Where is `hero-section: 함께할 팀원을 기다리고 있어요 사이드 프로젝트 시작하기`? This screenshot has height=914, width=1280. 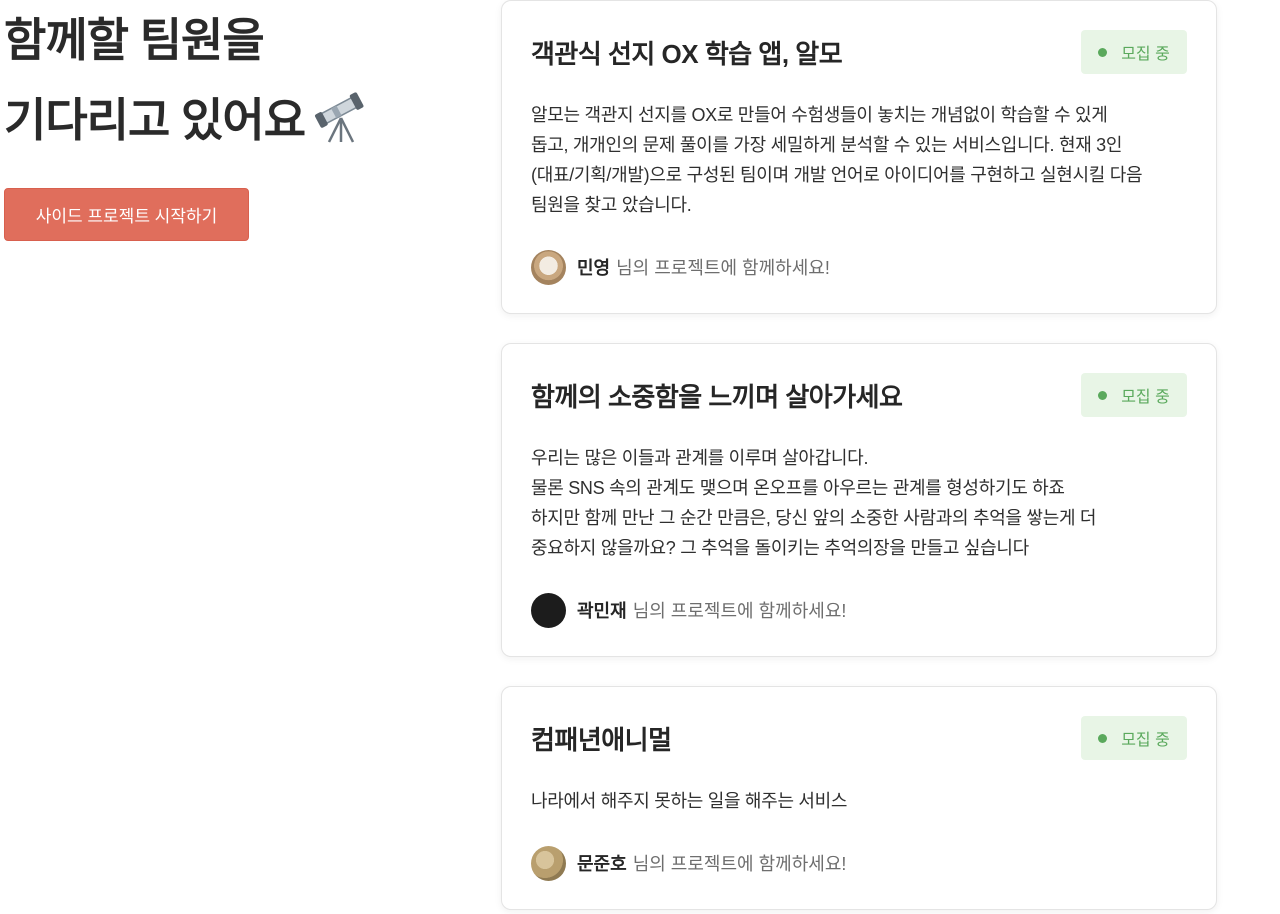 hero-section: 함께할 팀원을 기다리고 있어요 사이드 프로젝트 시작하기 is located at coordinates (244, 120).